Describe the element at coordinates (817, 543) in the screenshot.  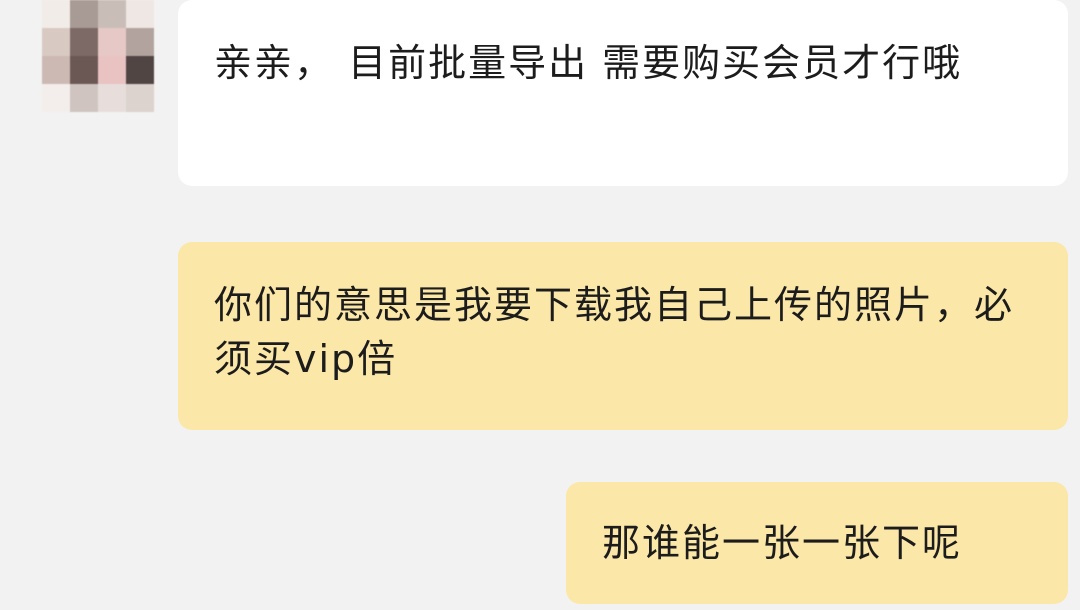
I see `message-bubble-outgoing: 那谁能一张一张下呢` at that location.